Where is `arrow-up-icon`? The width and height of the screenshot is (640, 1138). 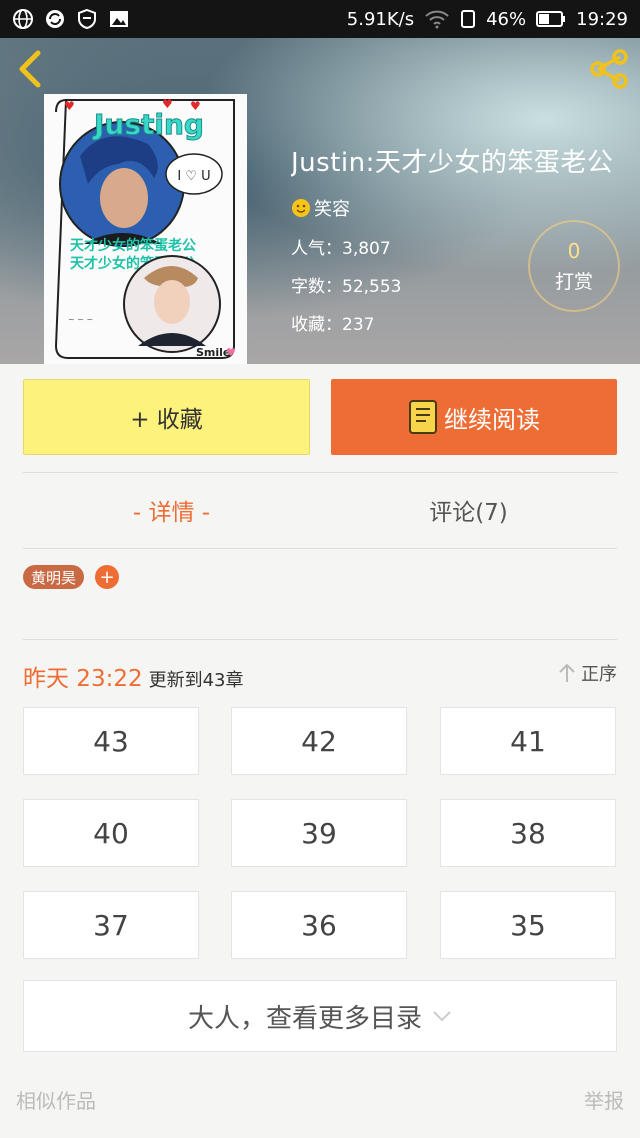 arrow-up-icon is located at coordinates (567, 672).